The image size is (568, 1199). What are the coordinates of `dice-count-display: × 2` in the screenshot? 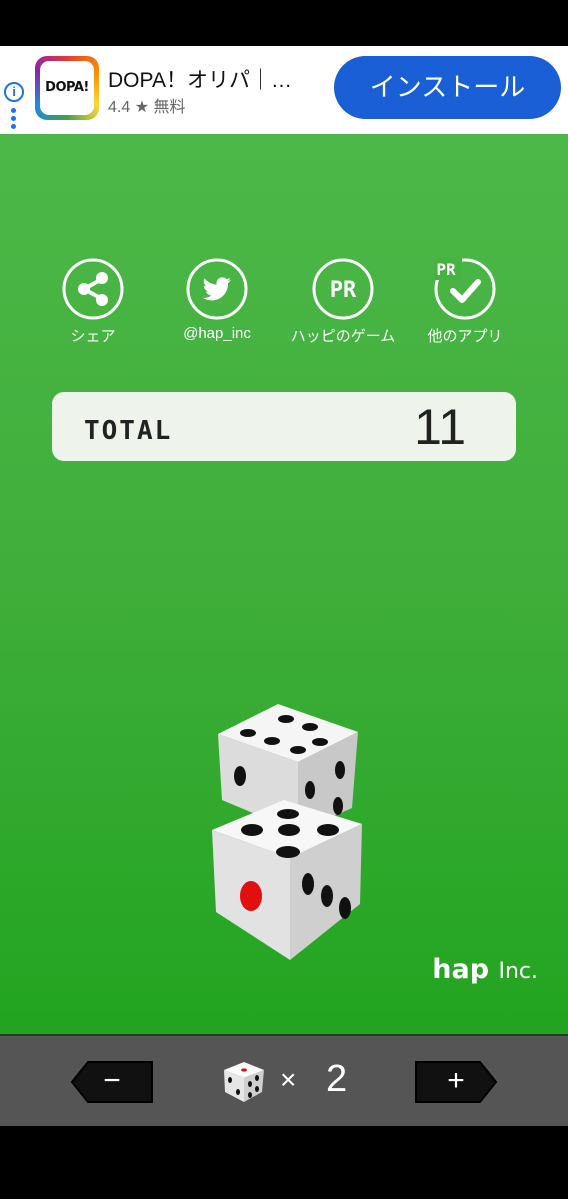 It's located at (290, 1082).